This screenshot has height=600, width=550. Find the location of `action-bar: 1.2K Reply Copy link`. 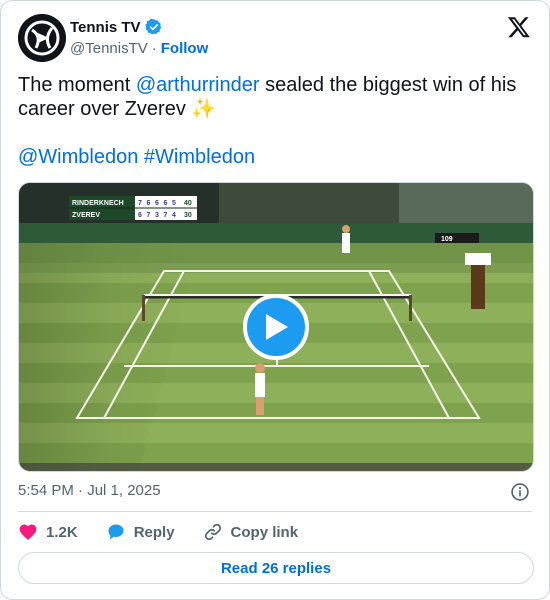

action-bar: 1.2K Reply Copy link is located at coordinates (172, 532).